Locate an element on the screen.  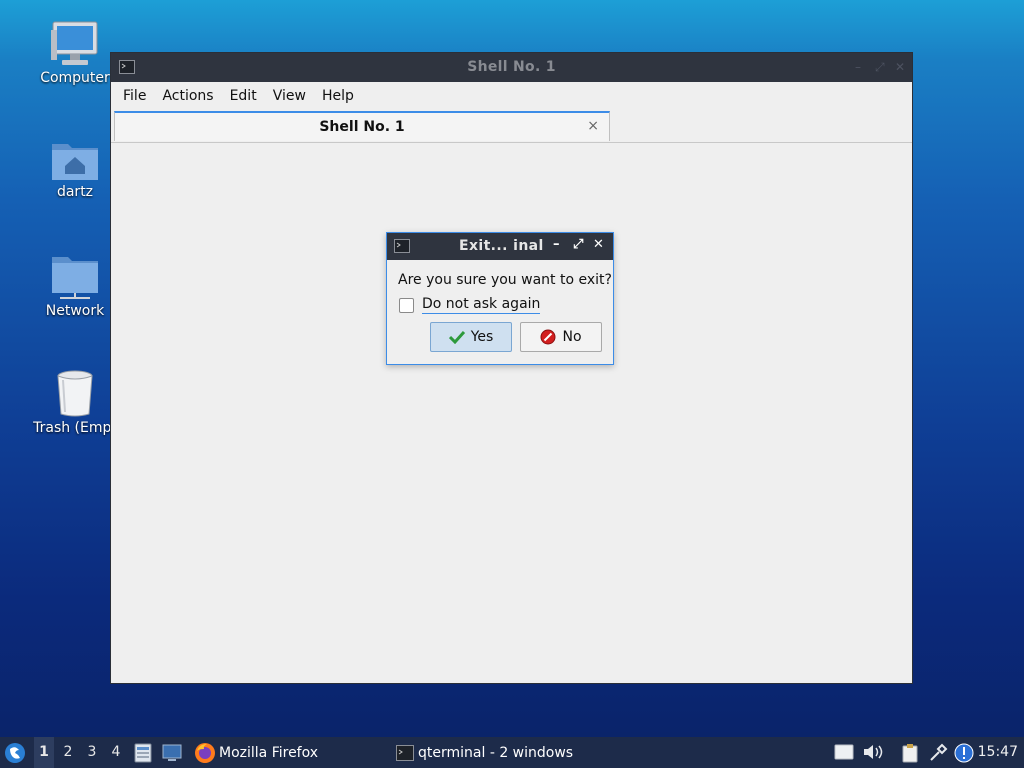
menu-view: View is located at coordinates (289, 96).